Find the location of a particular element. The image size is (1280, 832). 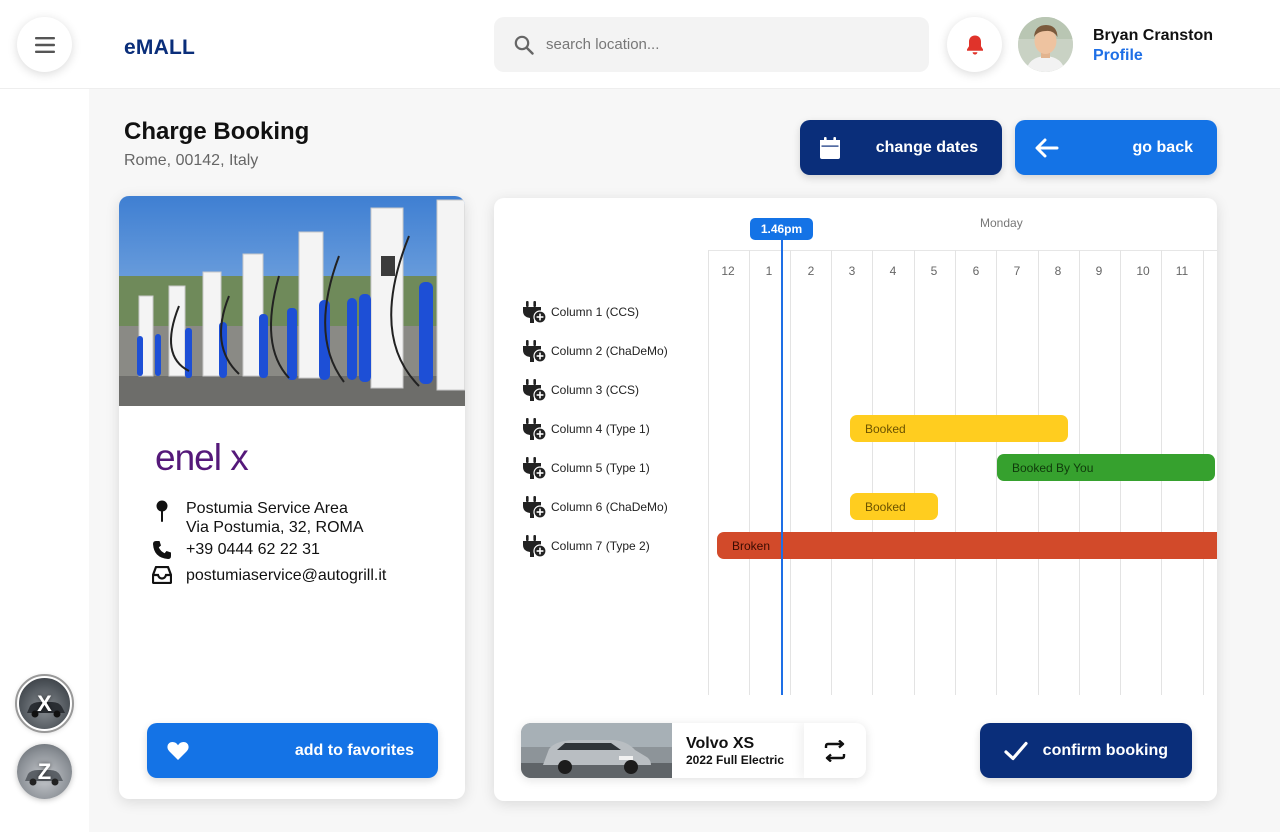

charging-column-name: Column 2 (ChaDeMo) is located at coordinates (609, 351).